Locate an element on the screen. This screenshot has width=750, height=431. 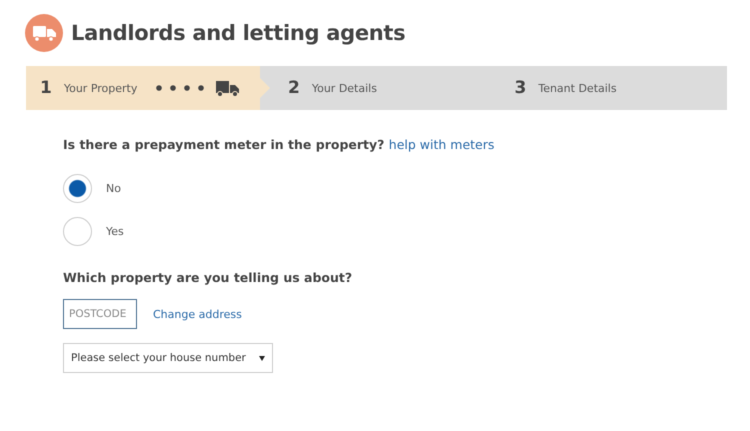
radio-label: Yes is located at coordinates (115, 231).